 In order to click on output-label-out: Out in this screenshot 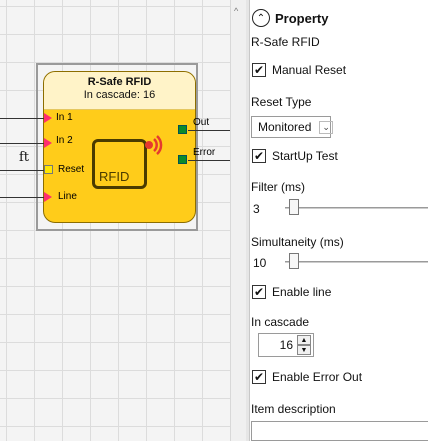, I will do `click(201, 122)`.